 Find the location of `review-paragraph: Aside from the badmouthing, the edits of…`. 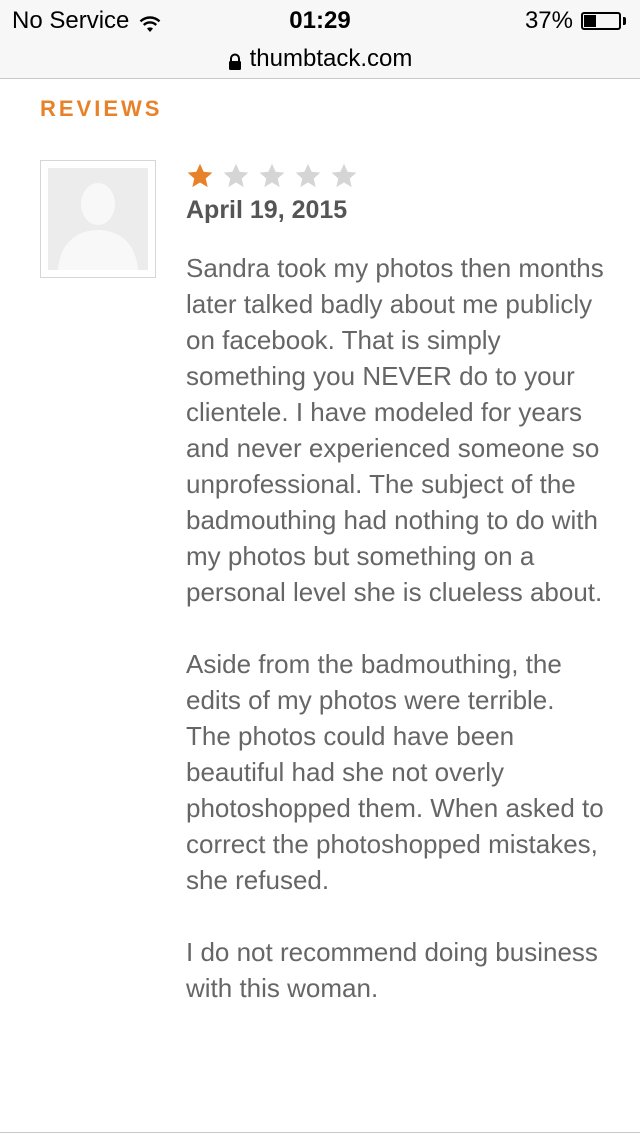

review-paragraph: Aside from the badmouthing, the edits of… is located at coordinates (395, 772).